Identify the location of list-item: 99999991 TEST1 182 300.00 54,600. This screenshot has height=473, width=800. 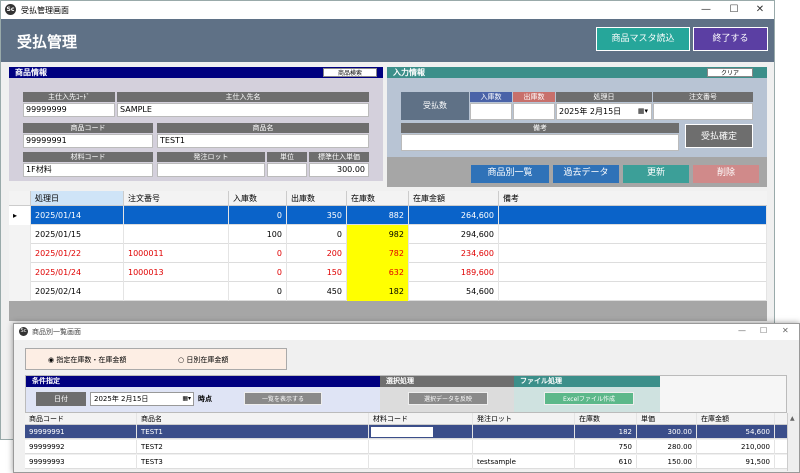
(406, 432).